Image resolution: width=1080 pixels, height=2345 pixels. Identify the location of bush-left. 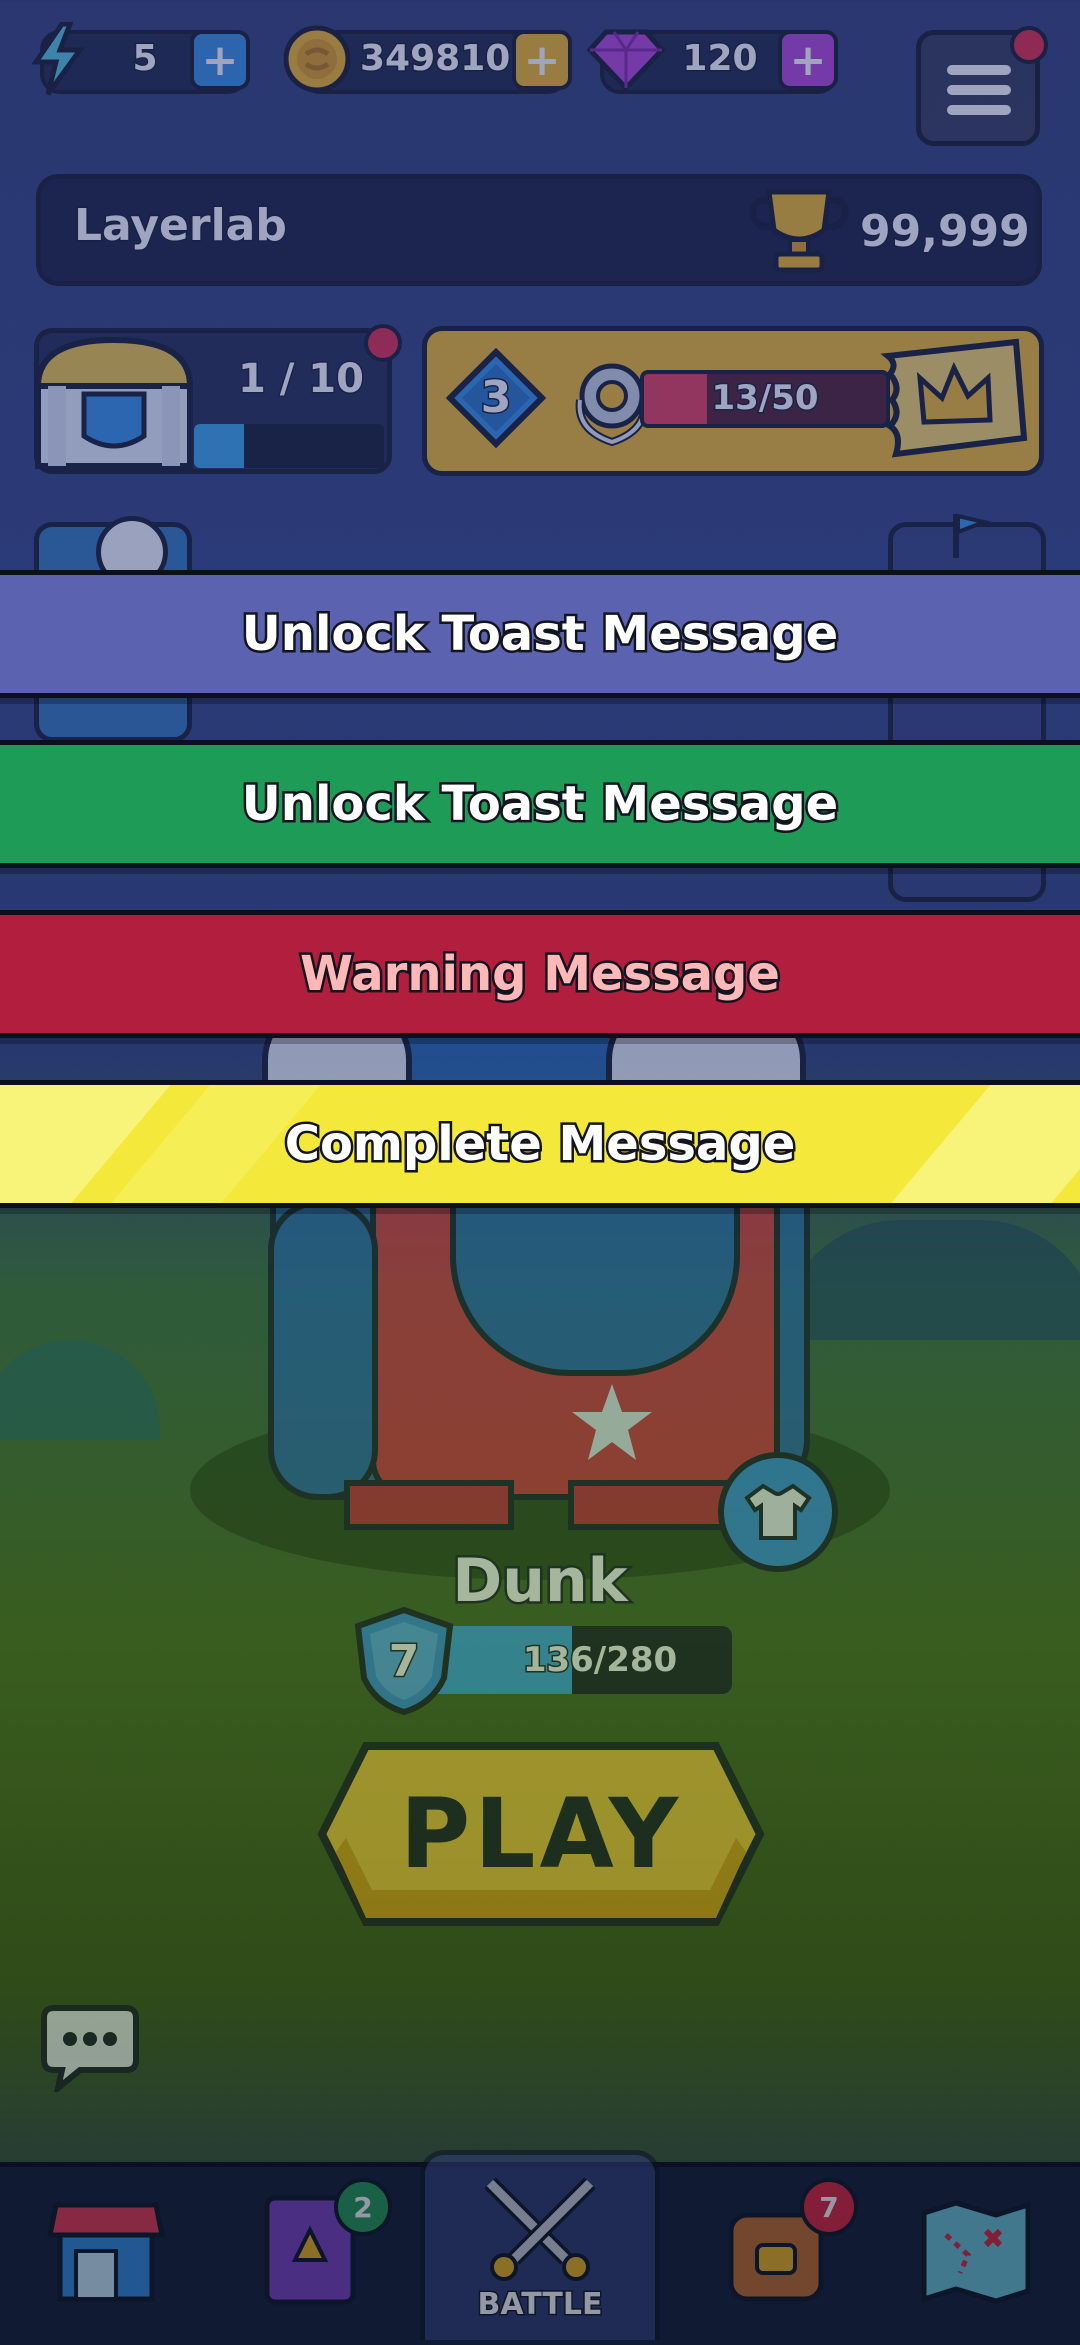
(80, 1390).